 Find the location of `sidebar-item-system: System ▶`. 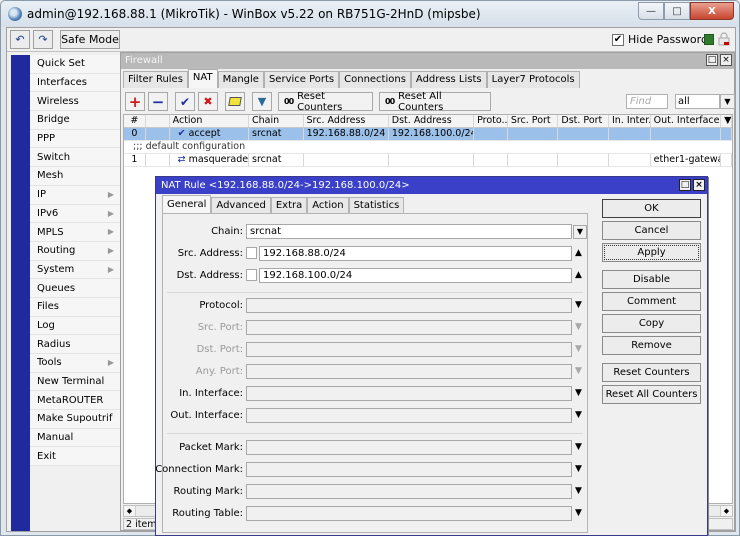

sidebar-item-system: System ▶ is located at coordinates (75, 270).